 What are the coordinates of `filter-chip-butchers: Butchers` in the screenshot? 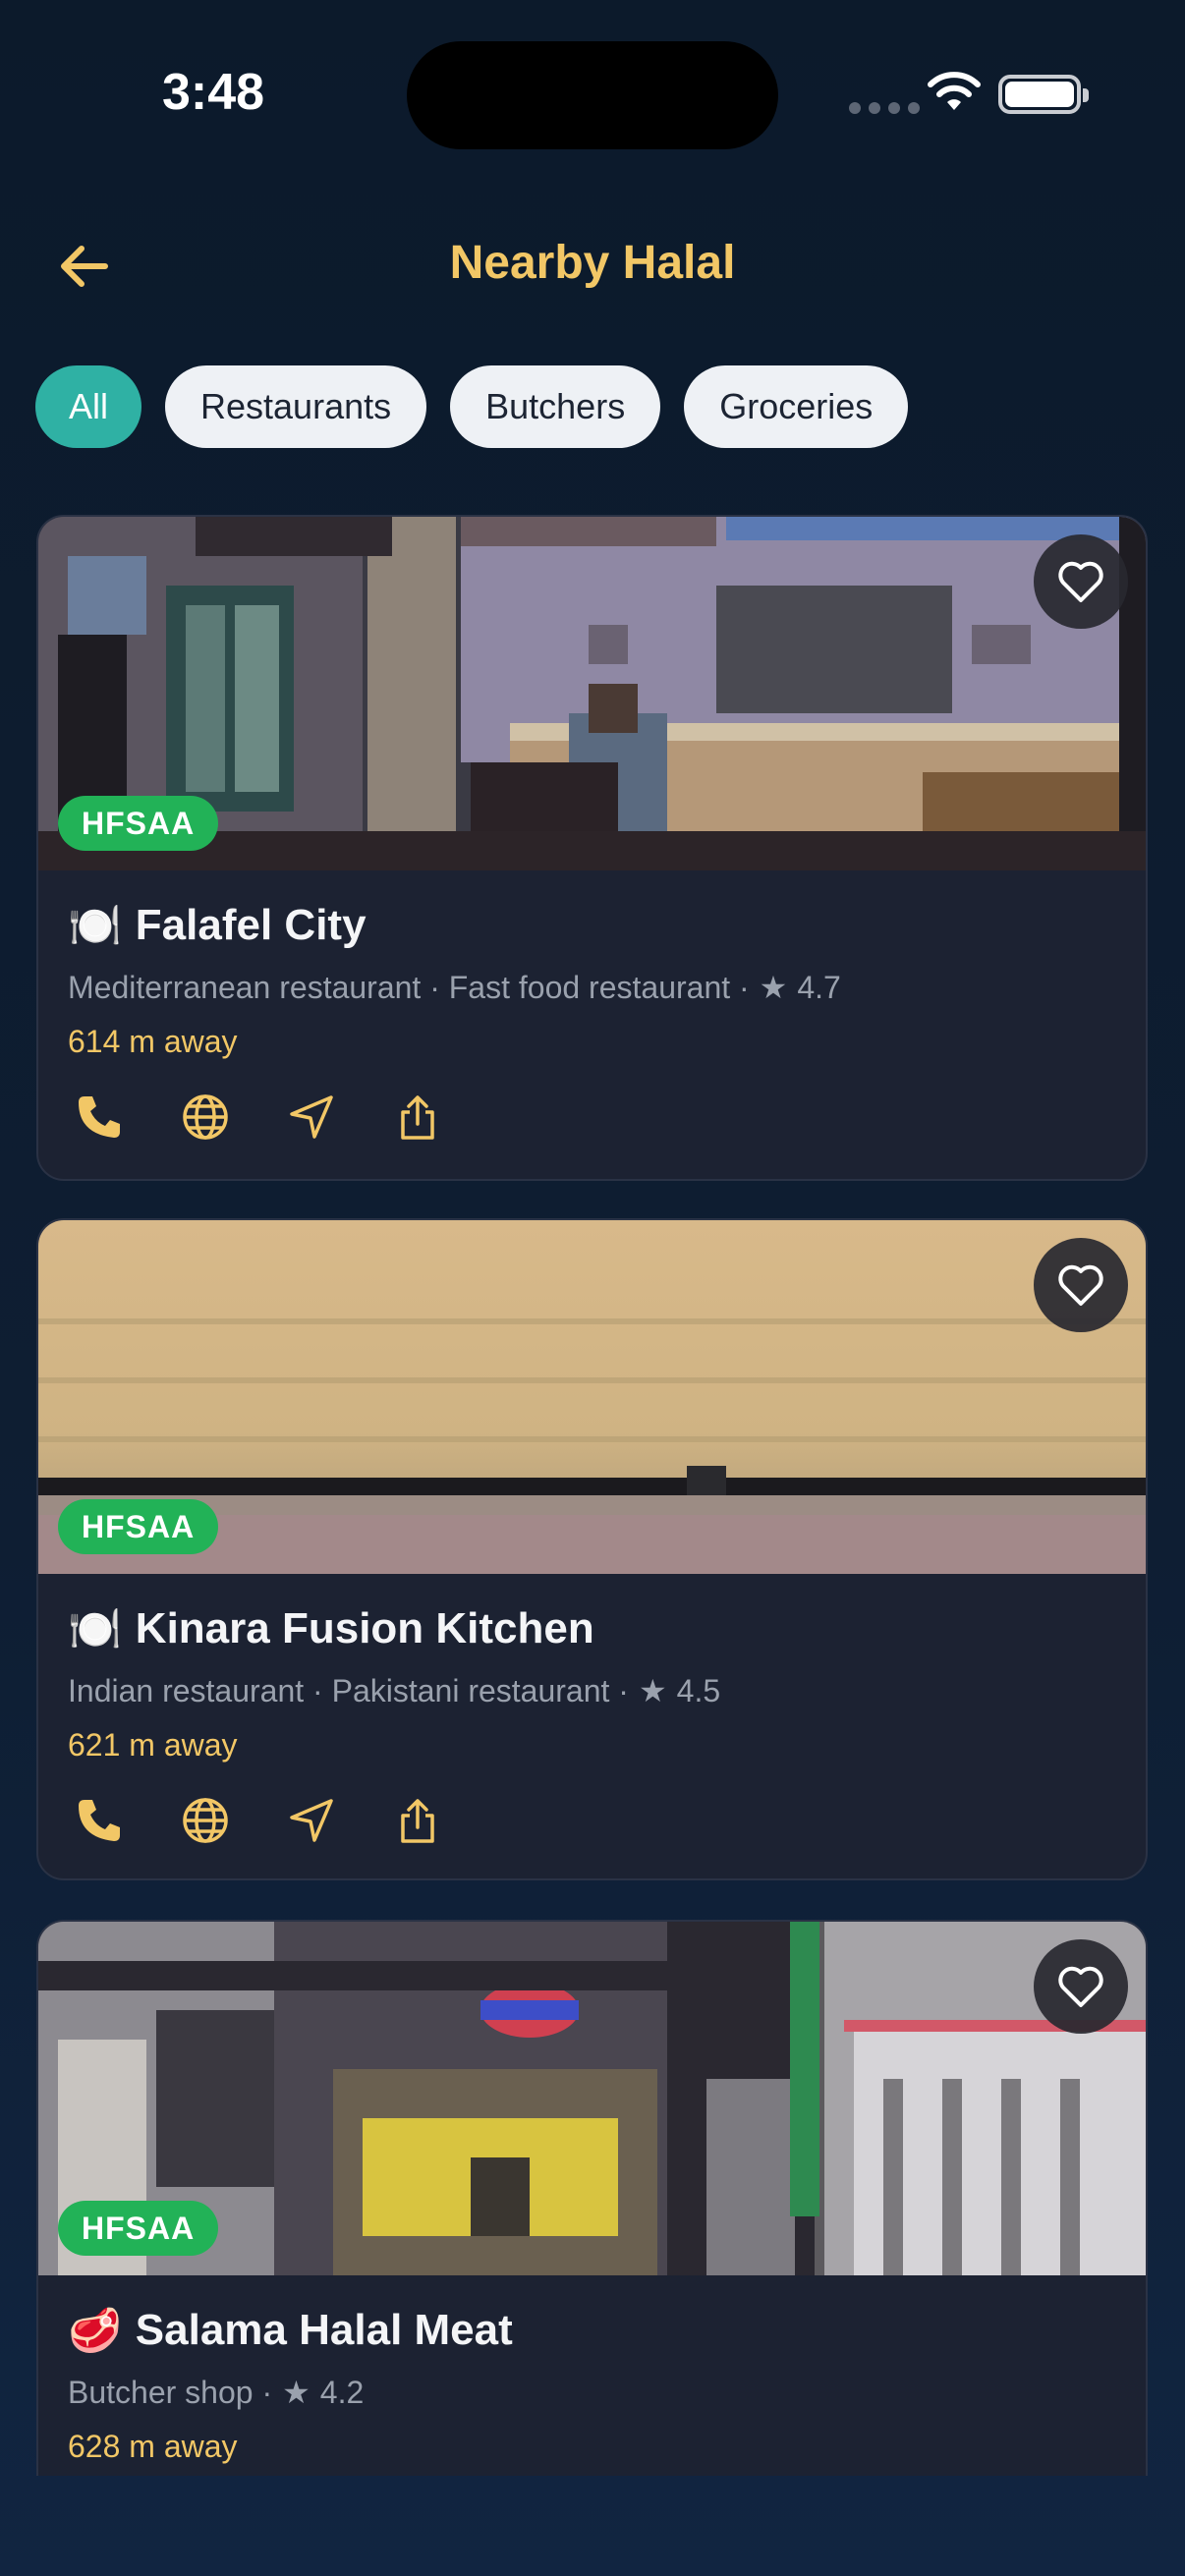 It's located at (556, 406).